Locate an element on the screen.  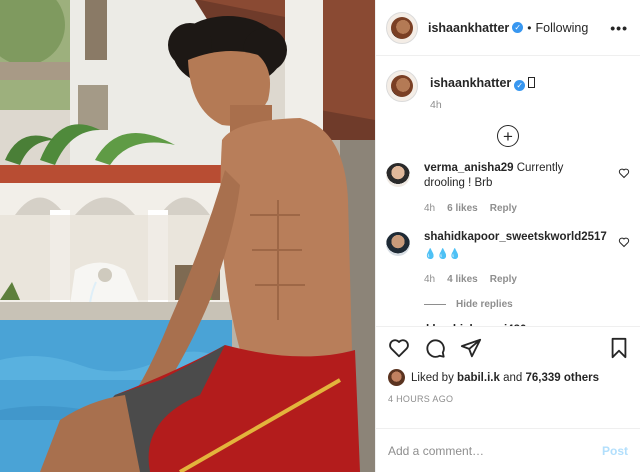
partial-comment: khushi_kumari480 is located at coordinates (508, 318).